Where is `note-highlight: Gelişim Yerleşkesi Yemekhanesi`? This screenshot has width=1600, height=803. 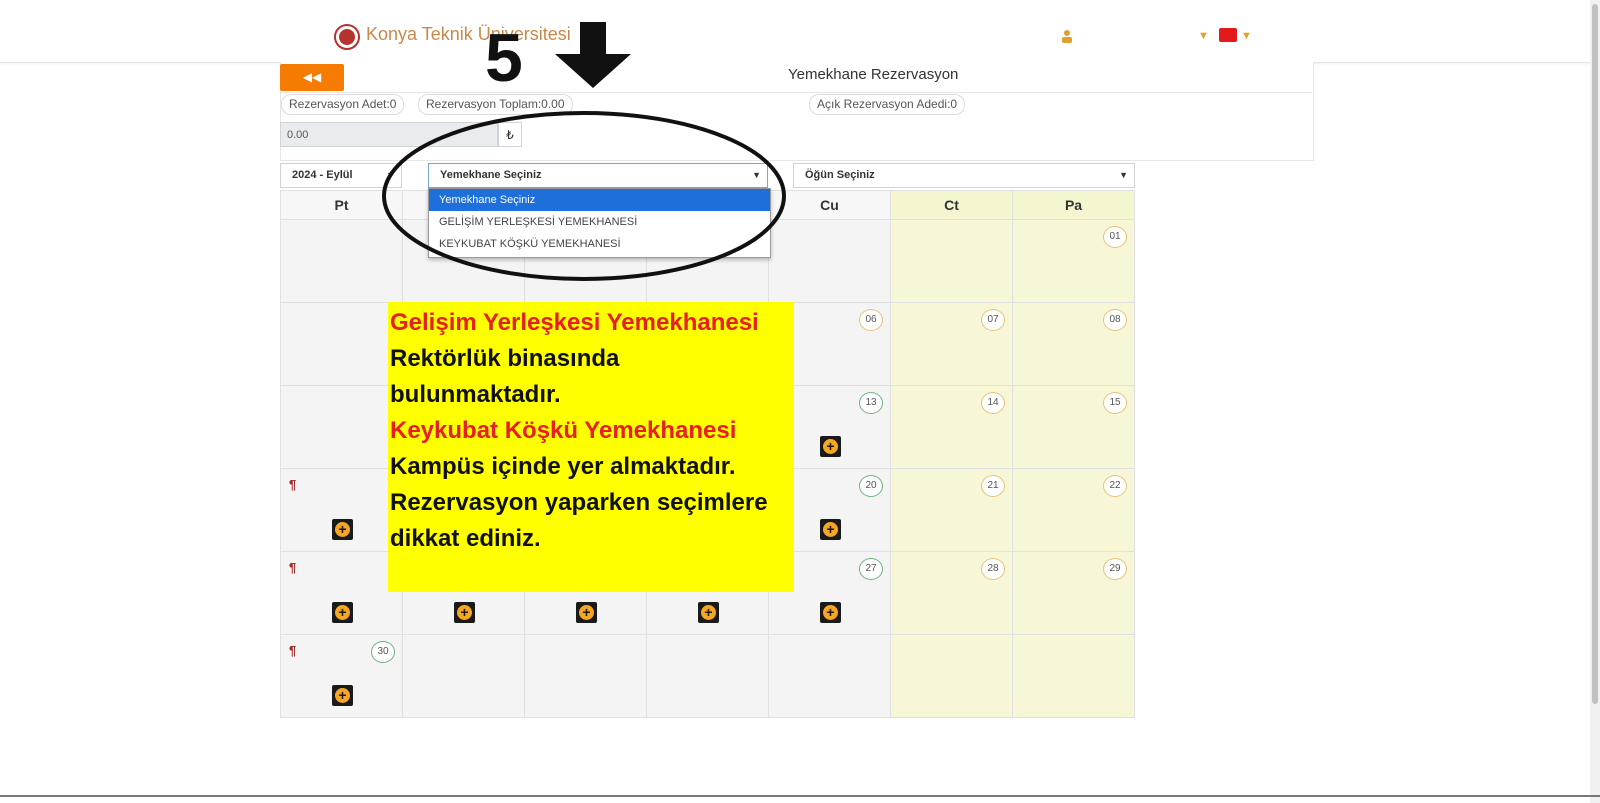
note-highlight: Gelişim Yerleşkesi Yemekhanesi is located at coordinates (574, 322).